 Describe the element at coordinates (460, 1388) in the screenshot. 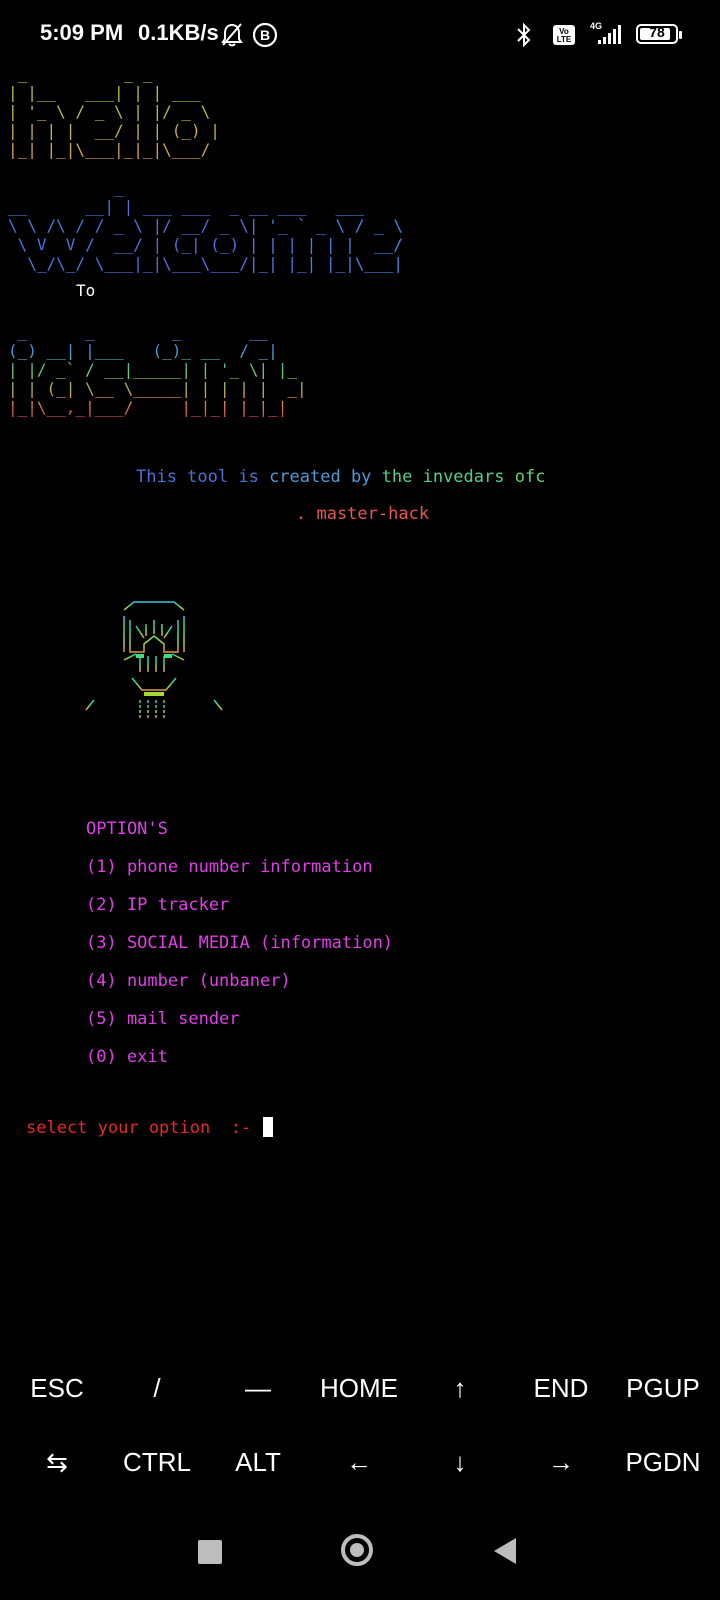

I see `key-arrow-up: ↑` at that location.